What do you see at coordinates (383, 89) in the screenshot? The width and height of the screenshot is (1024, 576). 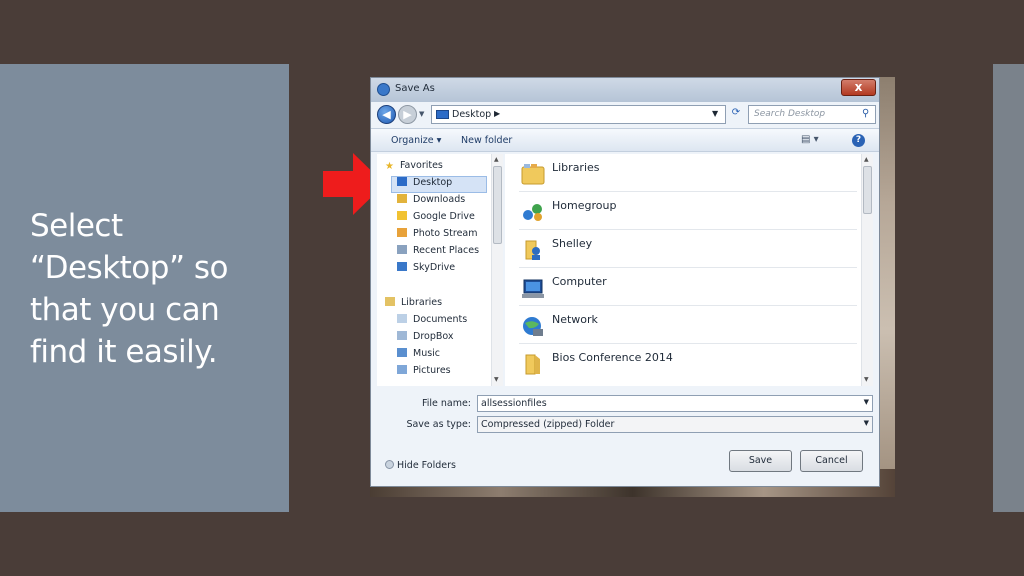 I see `ie-logo-icon` at bounding box center [383, 89].